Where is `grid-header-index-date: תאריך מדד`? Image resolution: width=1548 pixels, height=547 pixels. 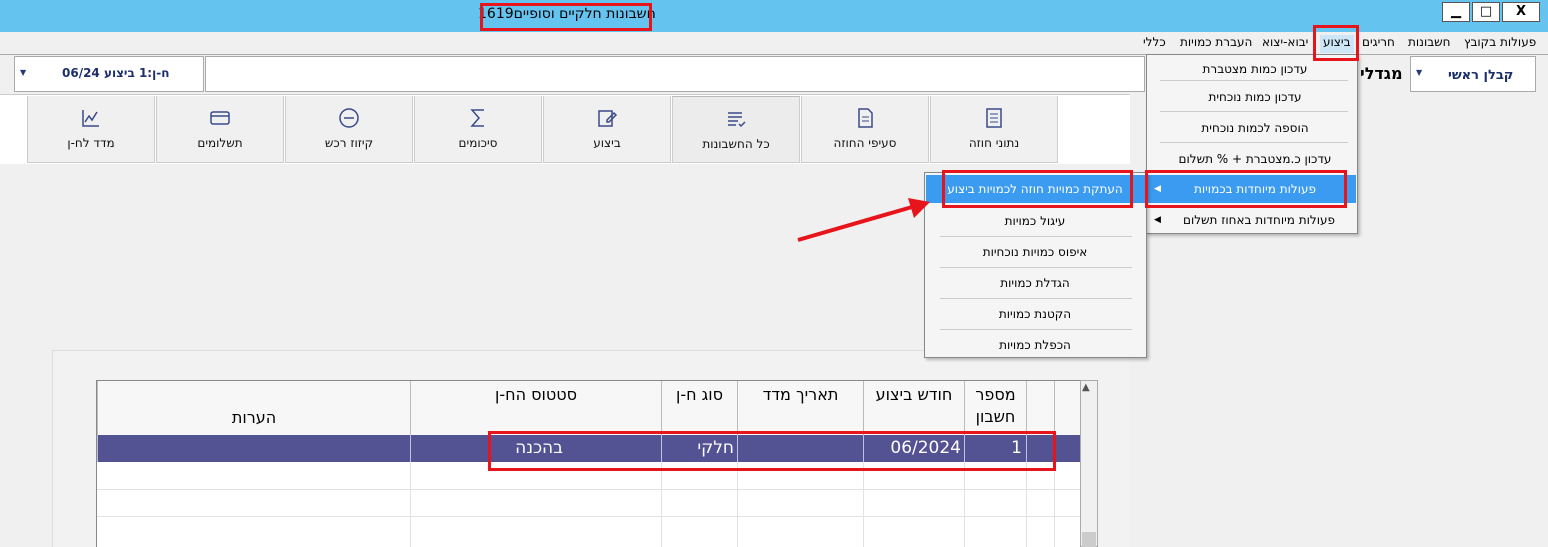
grid-header-index-date: תאריך מדד is located at coordinates (800, 408).